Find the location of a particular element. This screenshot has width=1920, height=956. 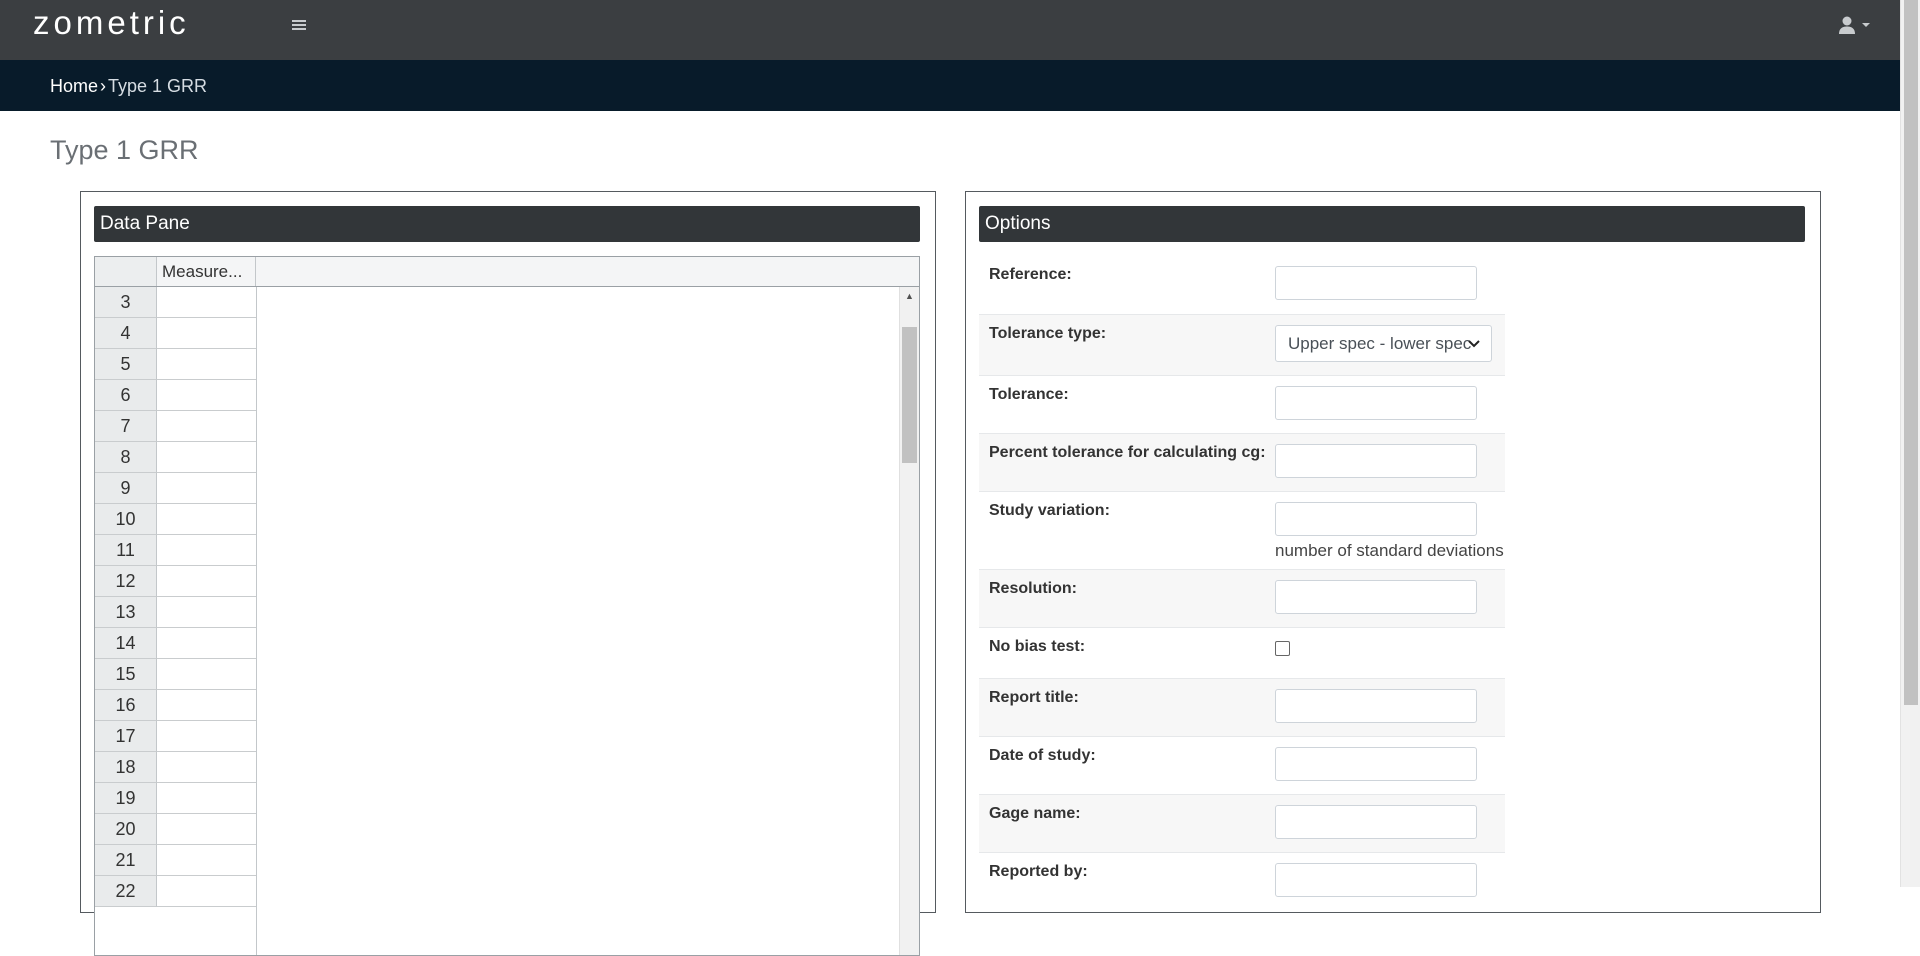

percent-tolerance-input is located at coordinates (1376, 461).